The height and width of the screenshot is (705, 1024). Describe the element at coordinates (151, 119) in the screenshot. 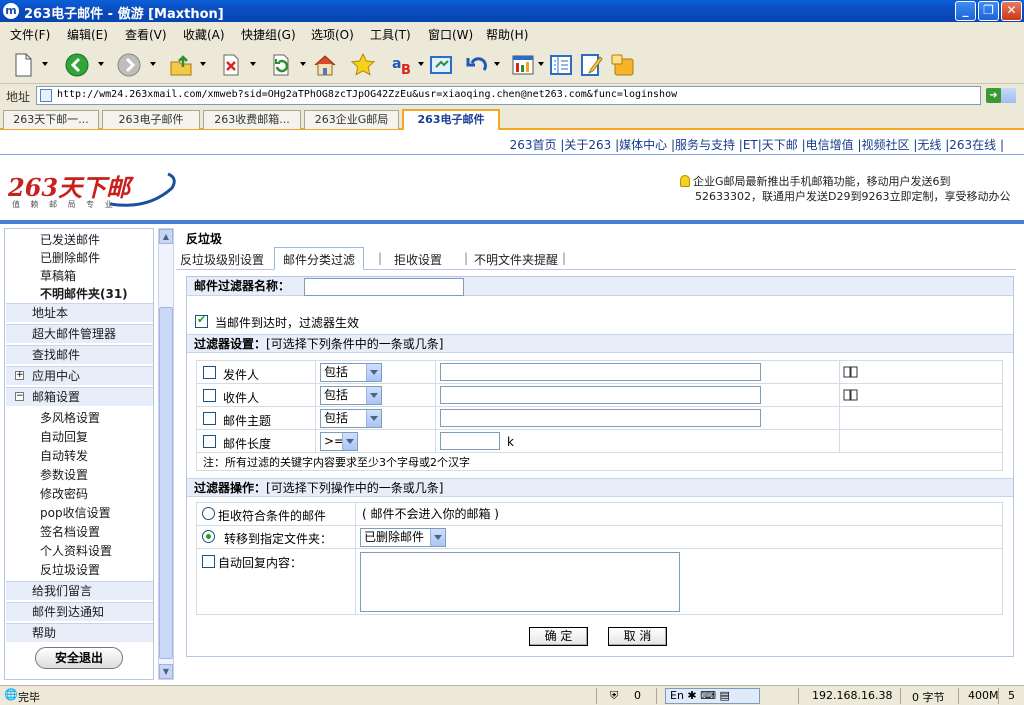

I see `browser-tab-2: 263电子邮件` at that location.